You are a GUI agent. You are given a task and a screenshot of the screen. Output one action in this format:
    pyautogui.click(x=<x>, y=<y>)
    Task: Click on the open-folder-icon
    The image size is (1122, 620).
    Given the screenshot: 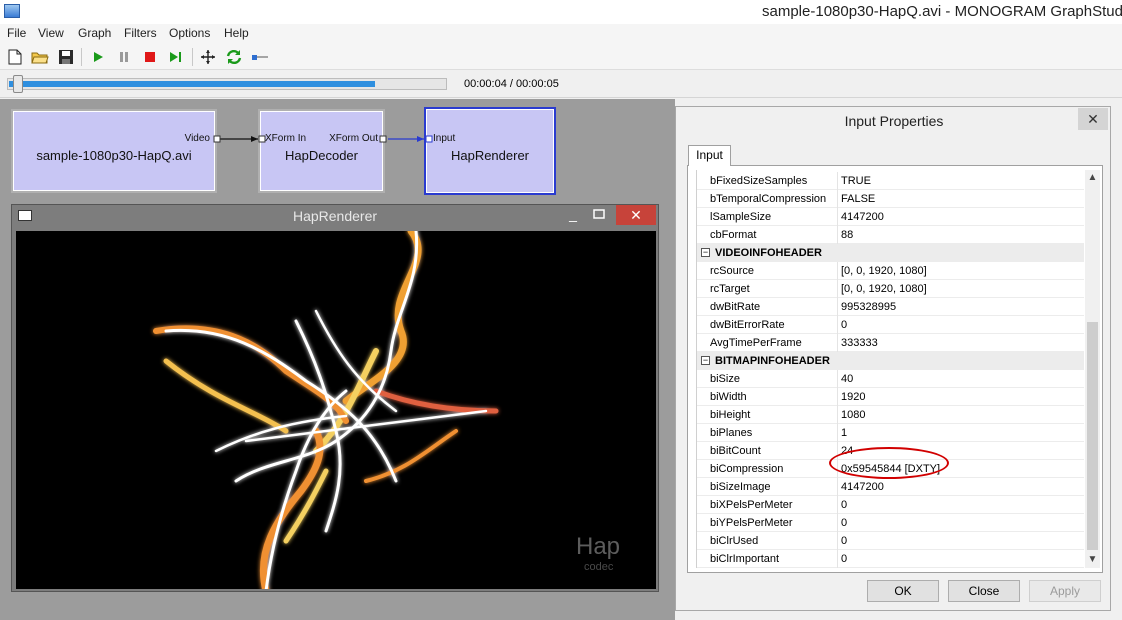 What is the action you would take?
    pyautogui.click(x=40, y=57)
    